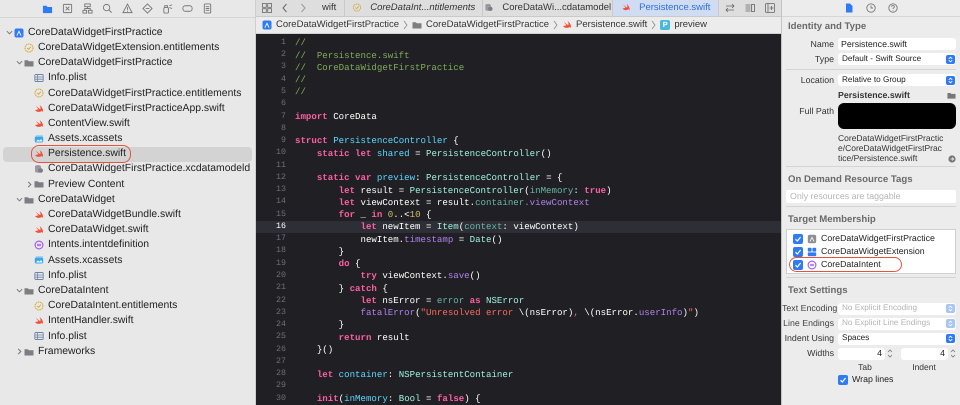 The width and height of the screenshot is (960, 405). Describe the element at coordinates (730, 7) in the screenshot. I see `swap-arrows-icon` at that location.